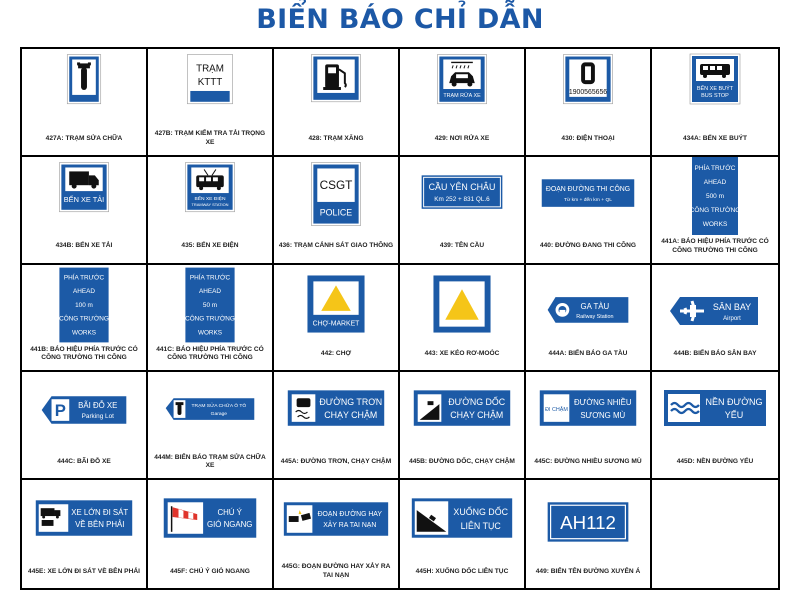 The image size is (800, 600). I want to click on sign-440: ĐOẠN ĐƯỜNG THI CÔNG Từ km + đến km + QL, so click(588, 193).